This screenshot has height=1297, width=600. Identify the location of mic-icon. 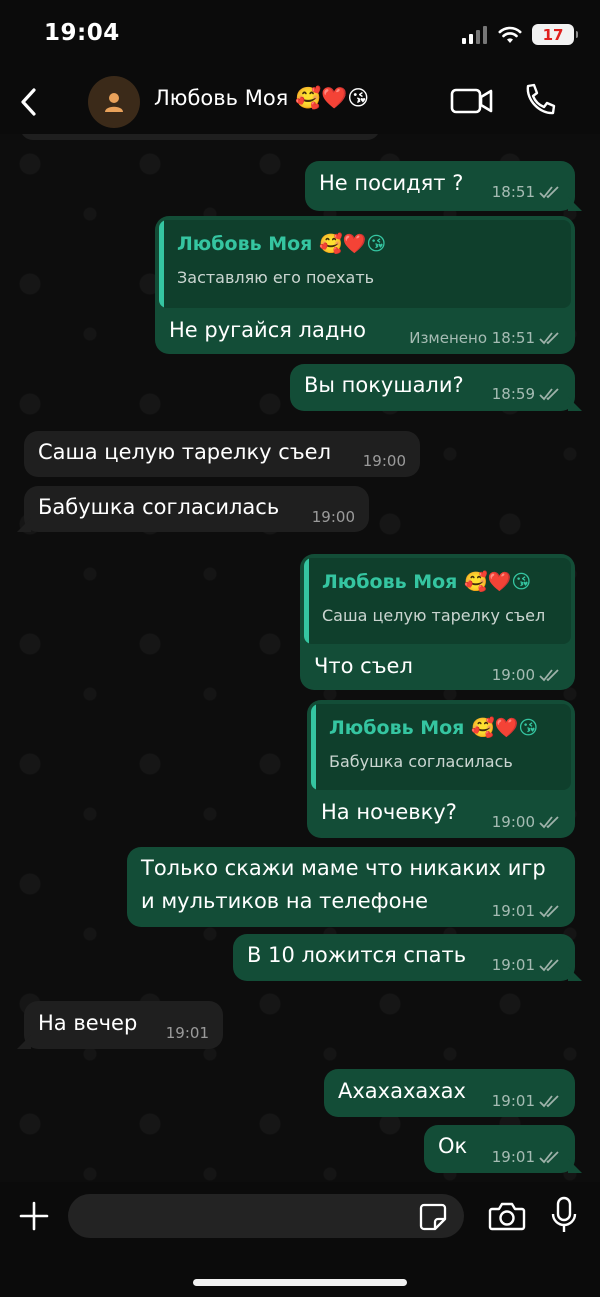
(564, 1216).